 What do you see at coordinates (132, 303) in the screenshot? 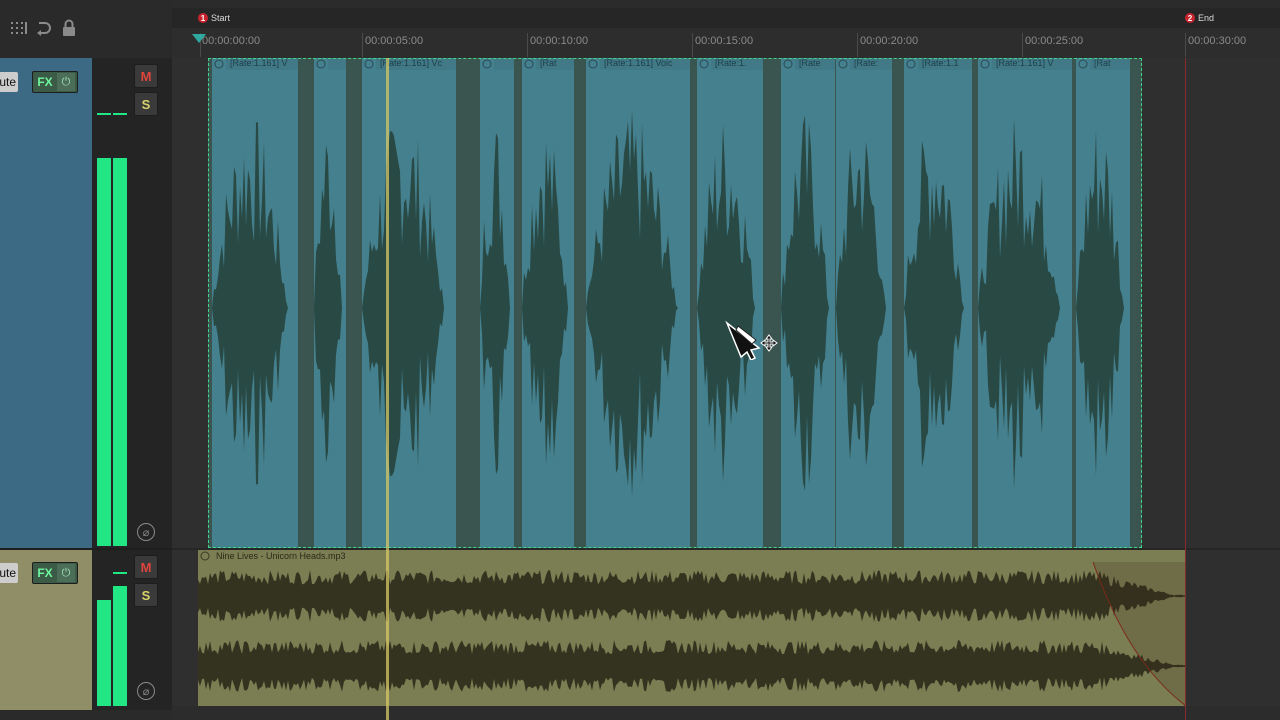
I see `track-1-meter-panel: M S ⌀` at bounding box center [132, 303].